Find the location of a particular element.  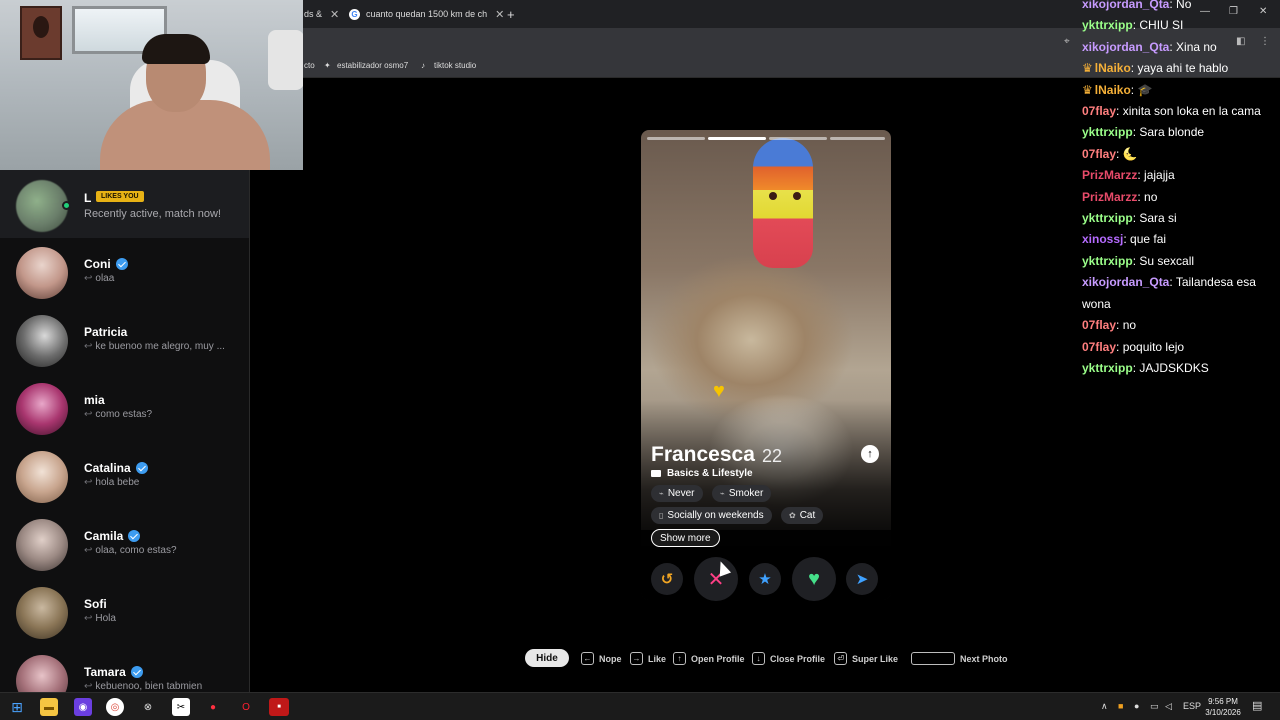

chat-text: poquito lejo is located at coordinates (1153, 346).